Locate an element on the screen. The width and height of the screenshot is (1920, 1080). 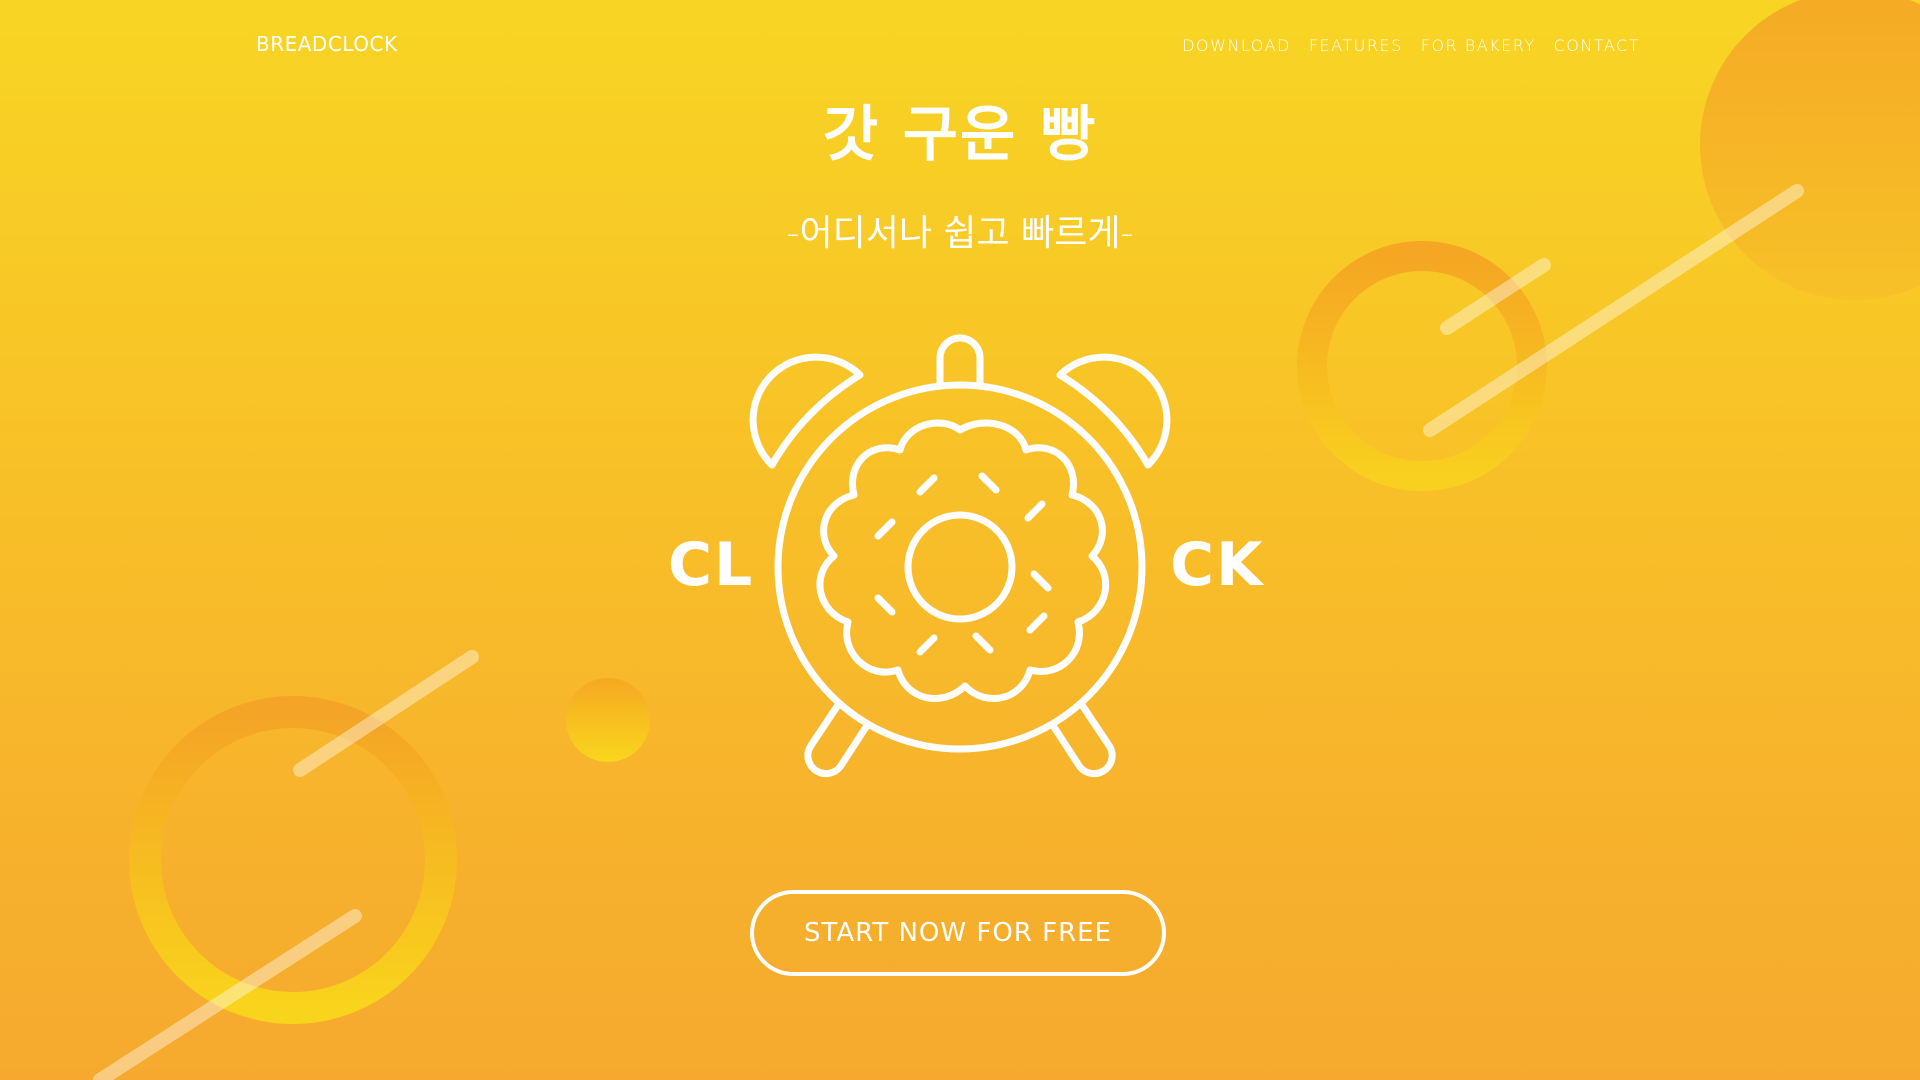
hero-subtitle: -어디서나 쉽고 빠르게- is located at coordinates (960, 233).